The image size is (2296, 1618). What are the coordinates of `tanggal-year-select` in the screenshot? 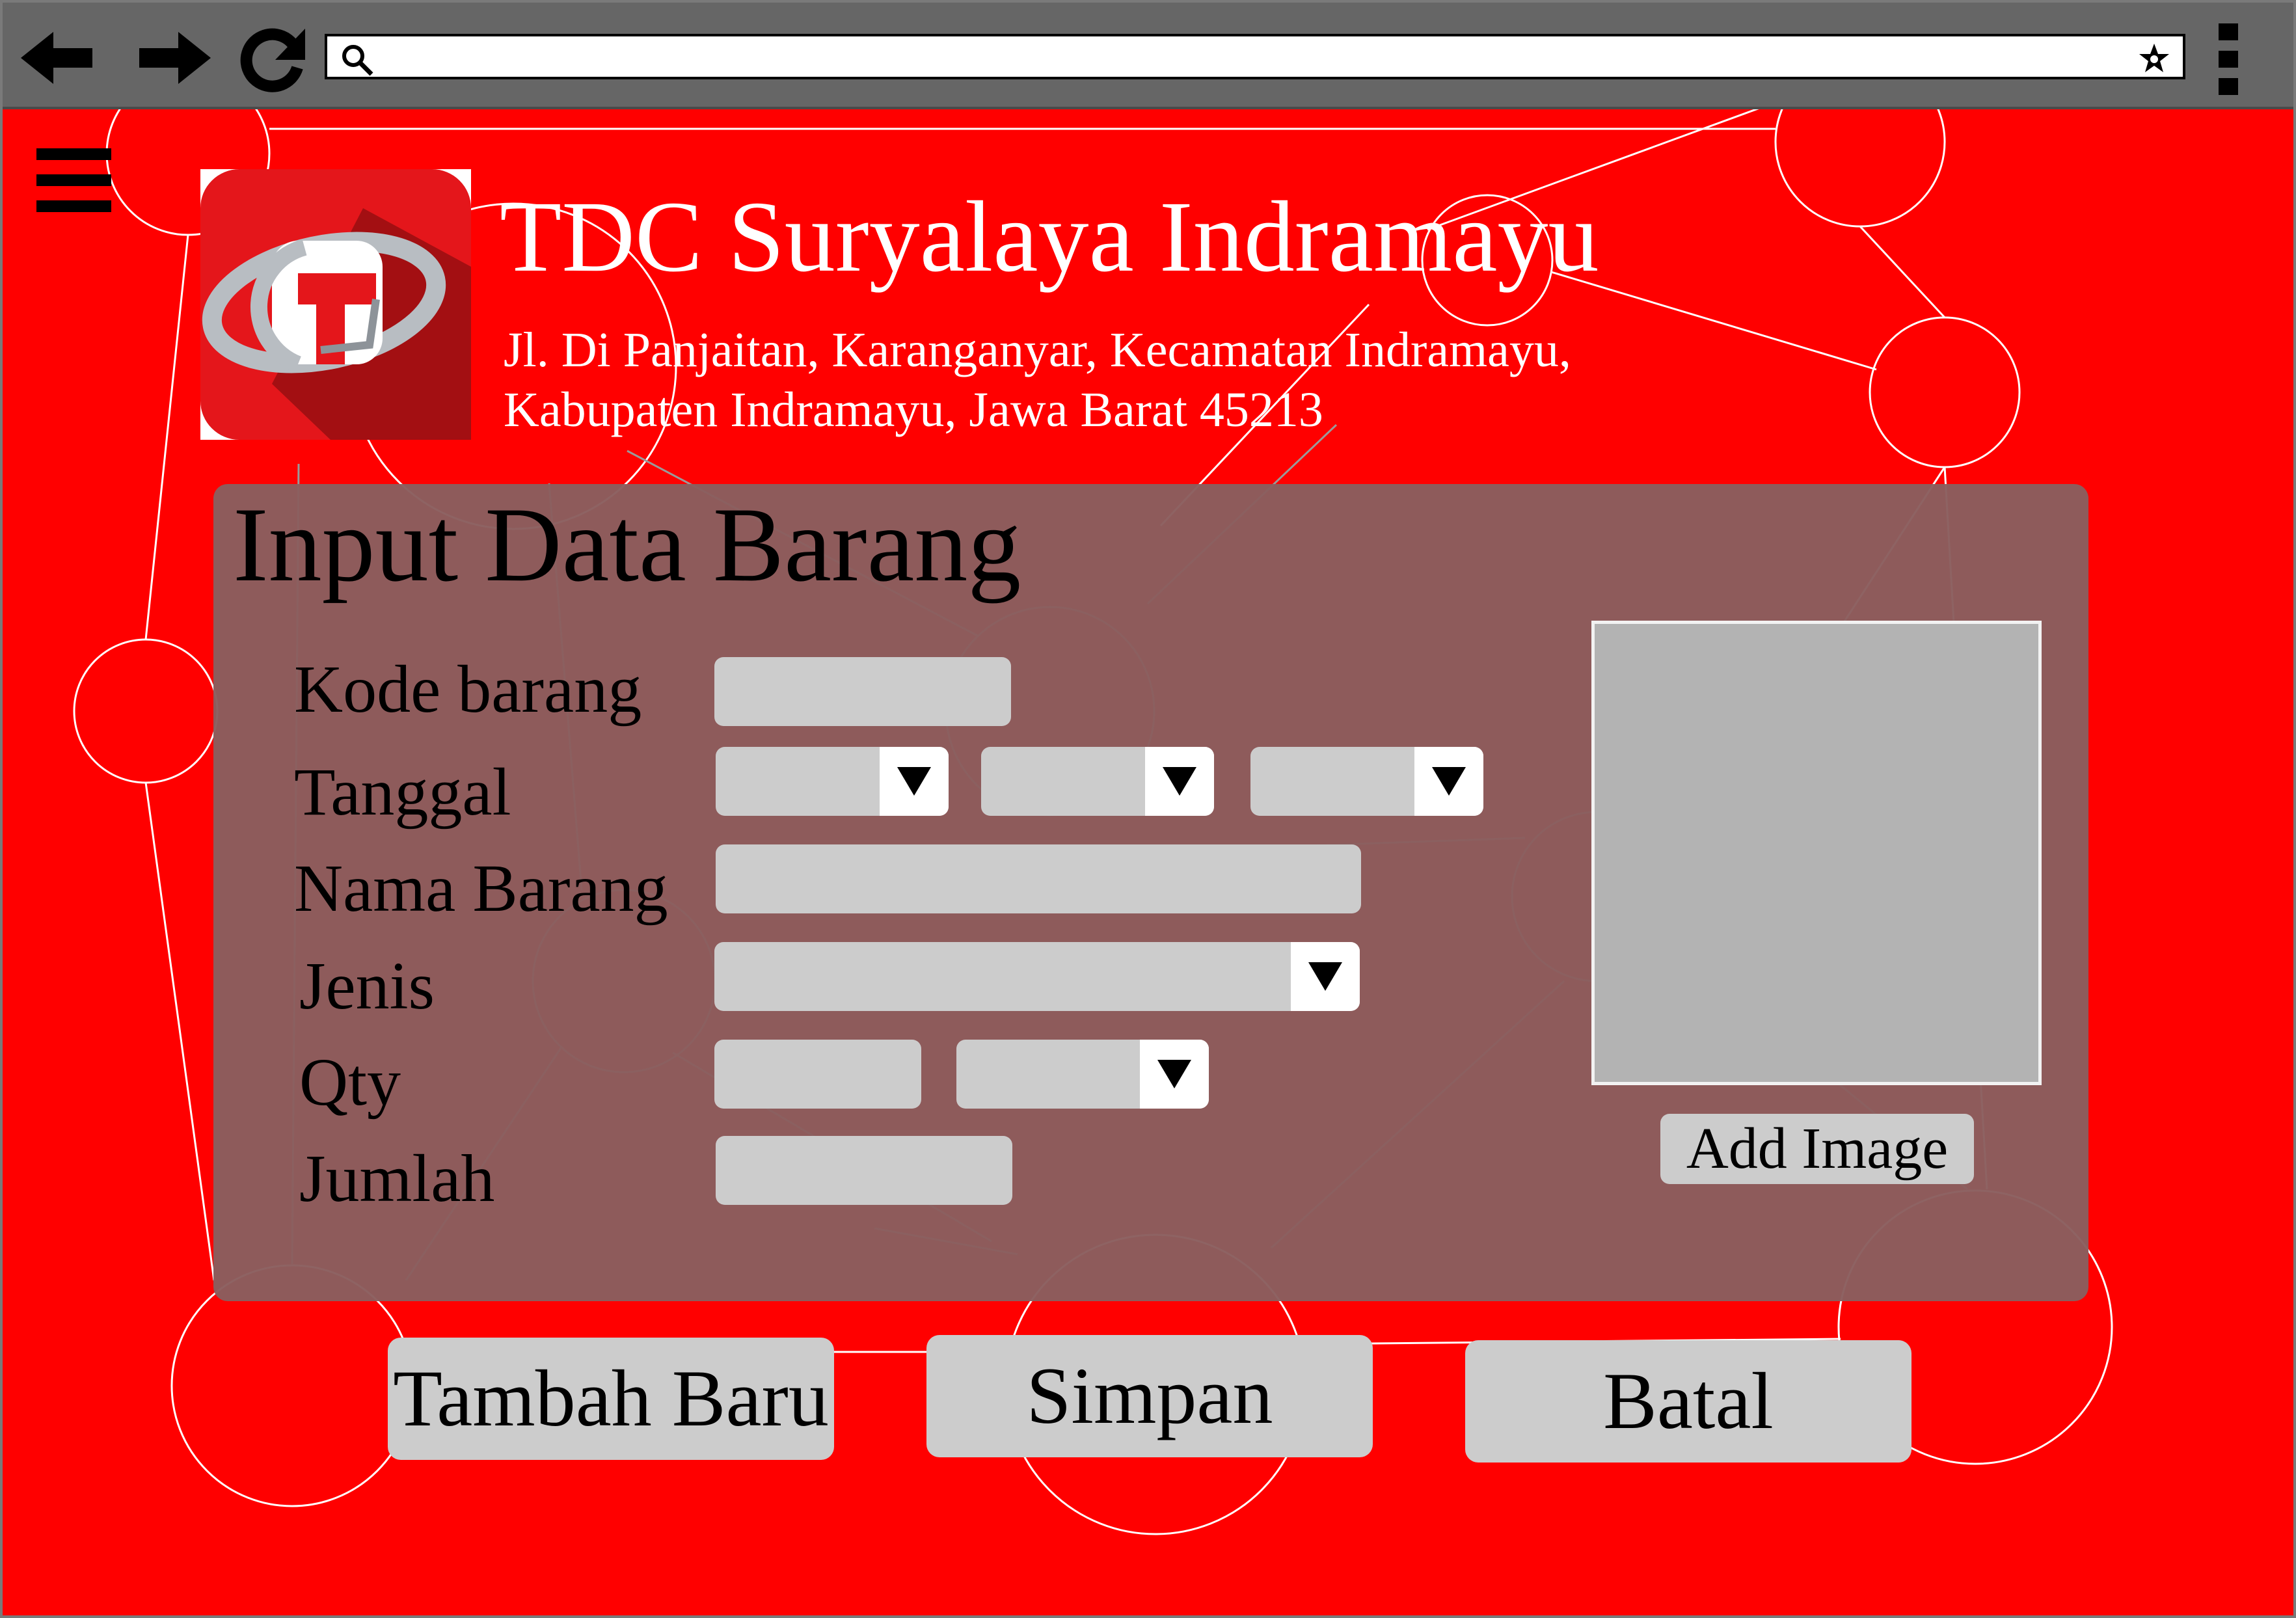 It's located at (1366, 782).